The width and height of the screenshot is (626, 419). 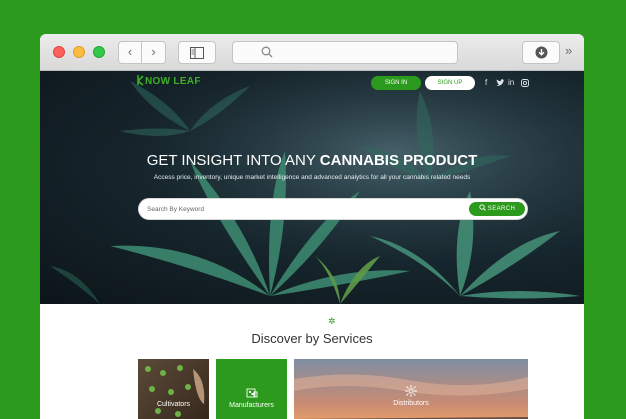 I want to click on linkedin-icon: in, so click(x=511, y=83).